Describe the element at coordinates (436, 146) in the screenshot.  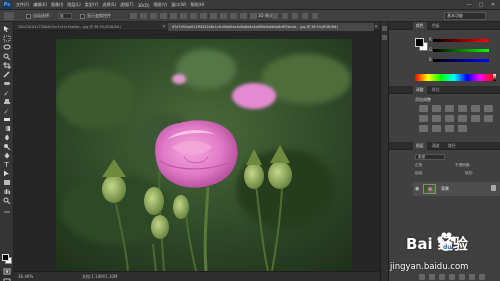
I see `tab-channels: 通道` at that location.